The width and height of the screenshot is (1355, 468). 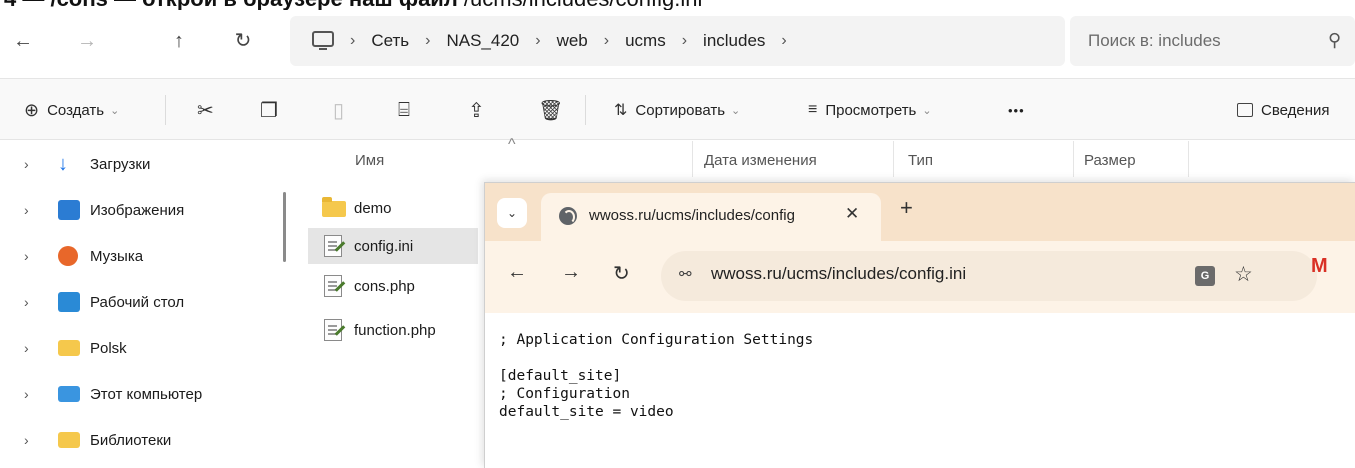 I want to click on pane-splitter, so click(x=284, y=227).